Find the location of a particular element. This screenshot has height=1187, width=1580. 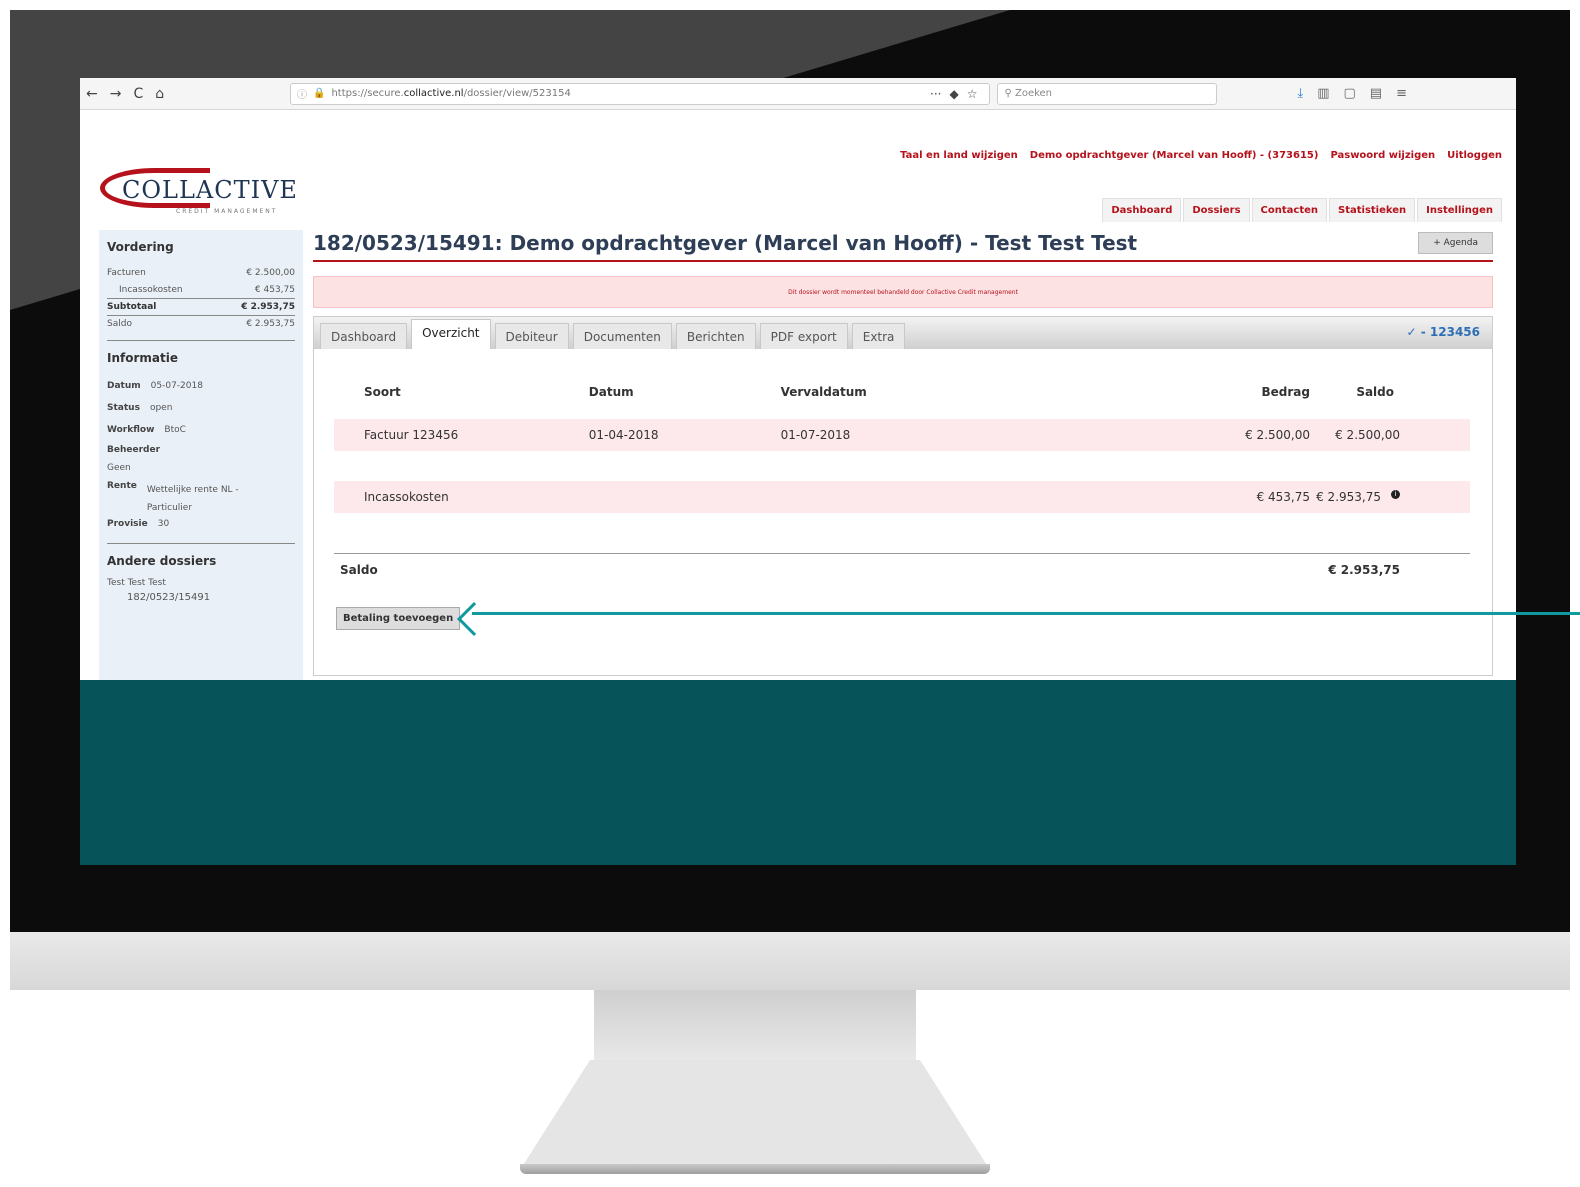

tab-overzicht: Overzicht is located at coordinates (451, 334).